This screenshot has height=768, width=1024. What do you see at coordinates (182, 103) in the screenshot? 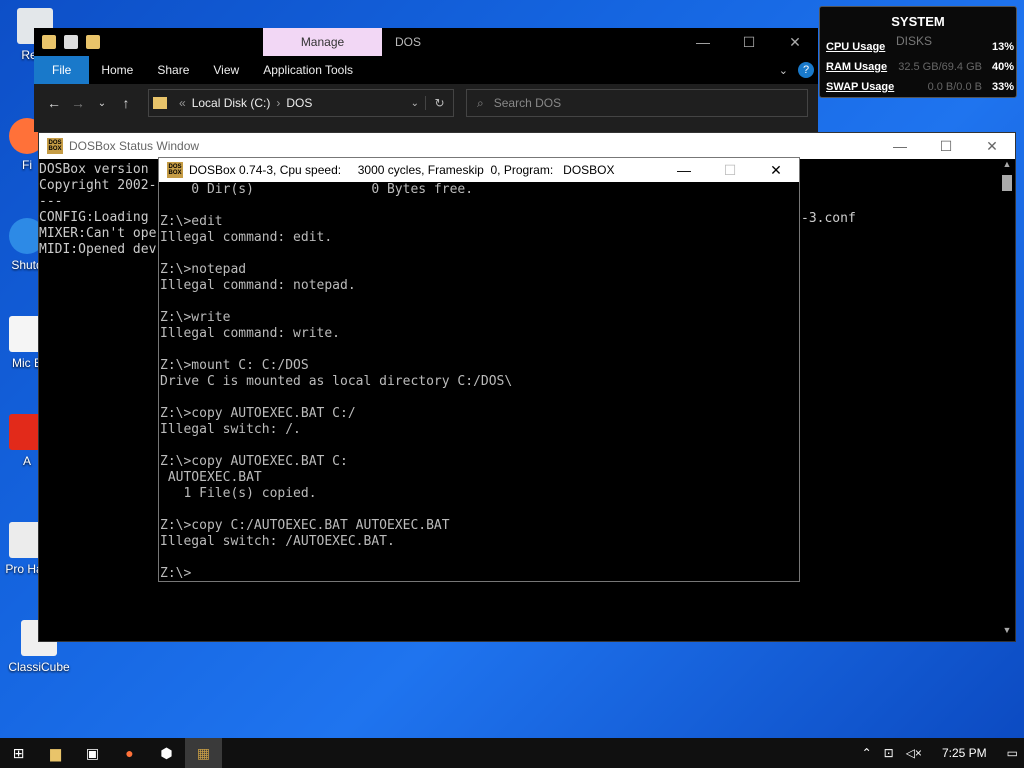
I see `chevron-left-icon: «` at bounding box center [182, 103].